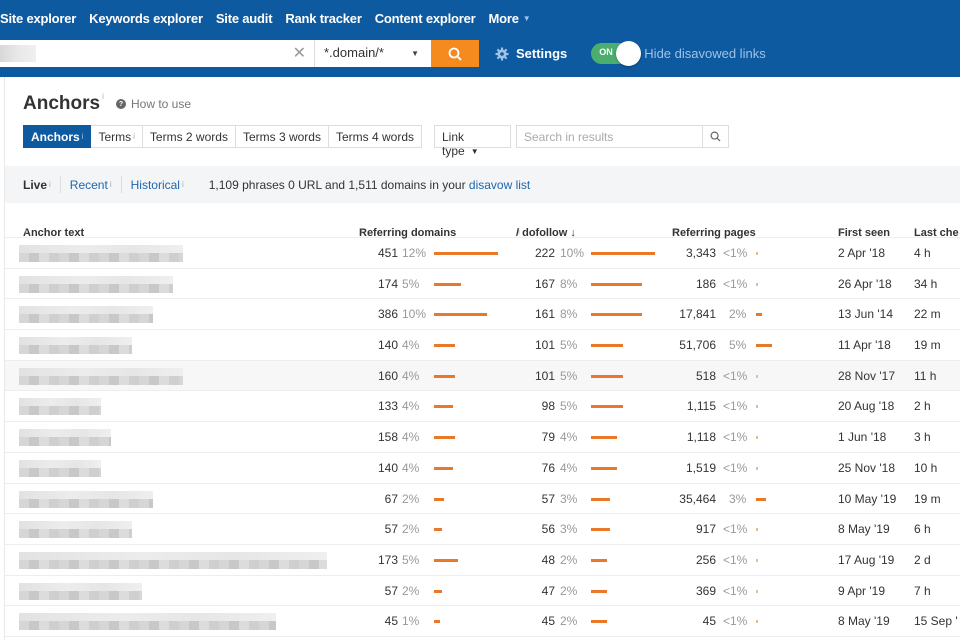  I want to click on referring-pages-value: 186, so click(706, 284).